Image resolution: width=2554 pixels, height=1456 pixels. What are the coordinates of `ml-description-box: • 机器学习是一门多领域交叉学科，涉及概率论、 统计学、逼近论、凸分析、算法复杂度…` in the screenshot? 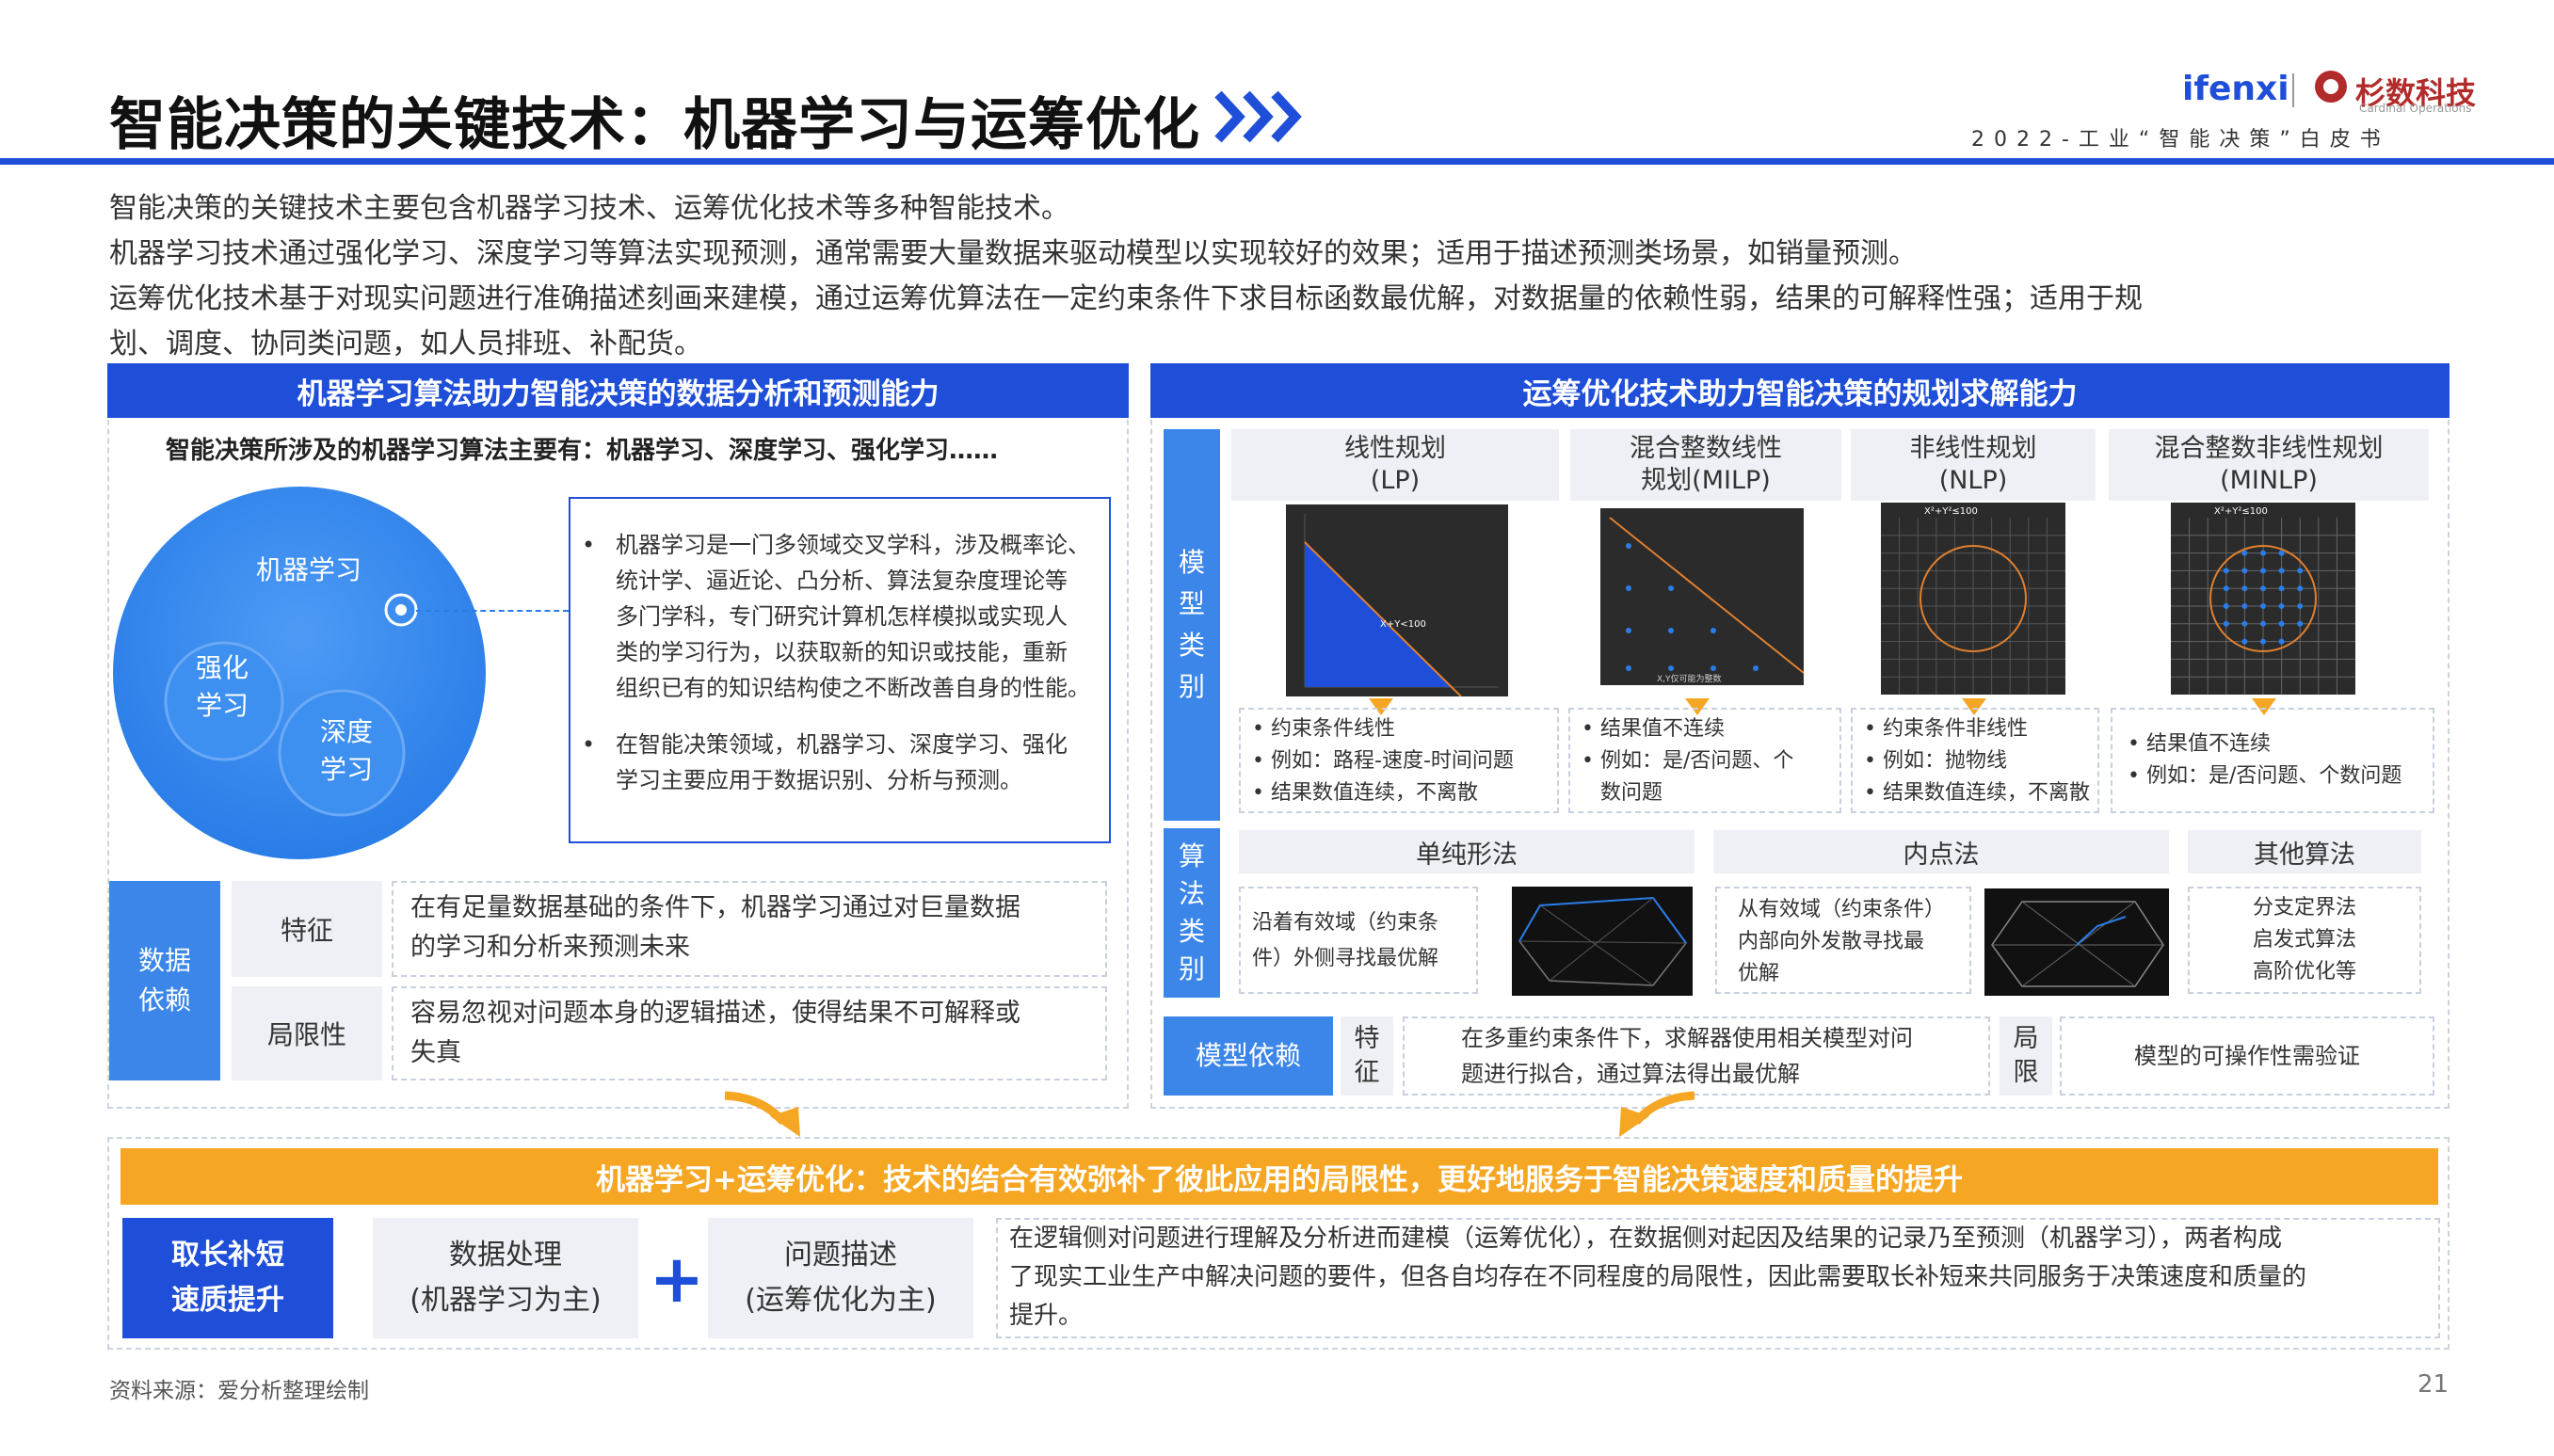 It's located at (840, 670).